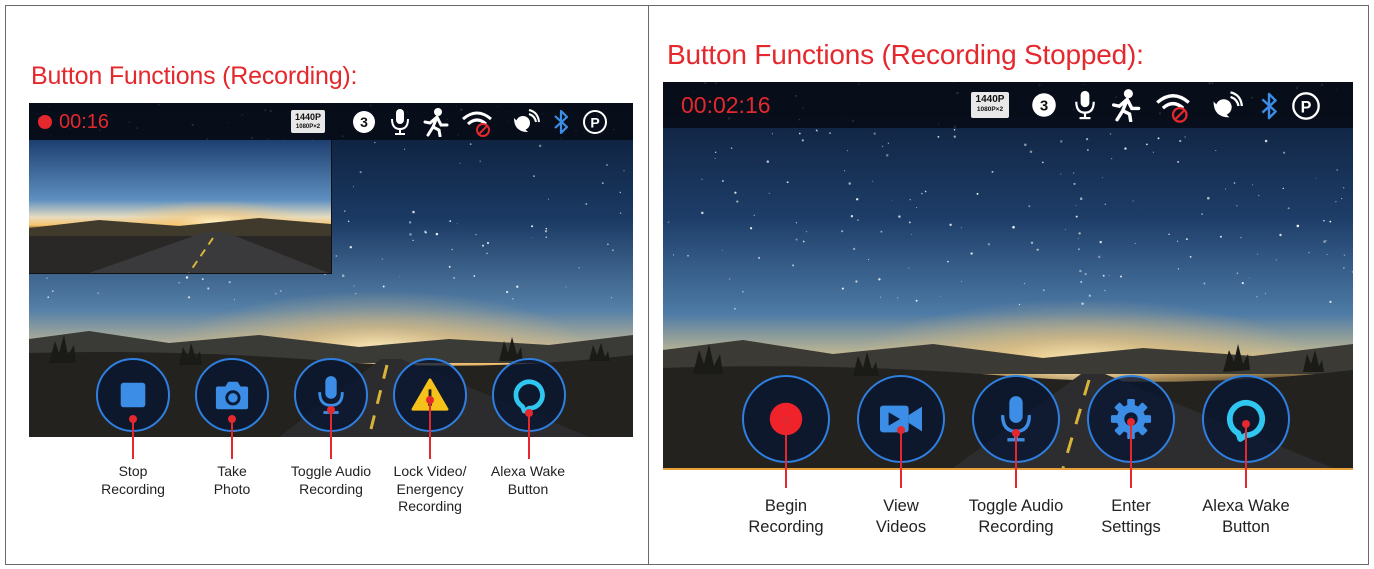 Image resolution: width=1374 pixels, height=569 pixels. I want to click on alexa-wake-label: Alexa Wake Button, so click(1246, 516).